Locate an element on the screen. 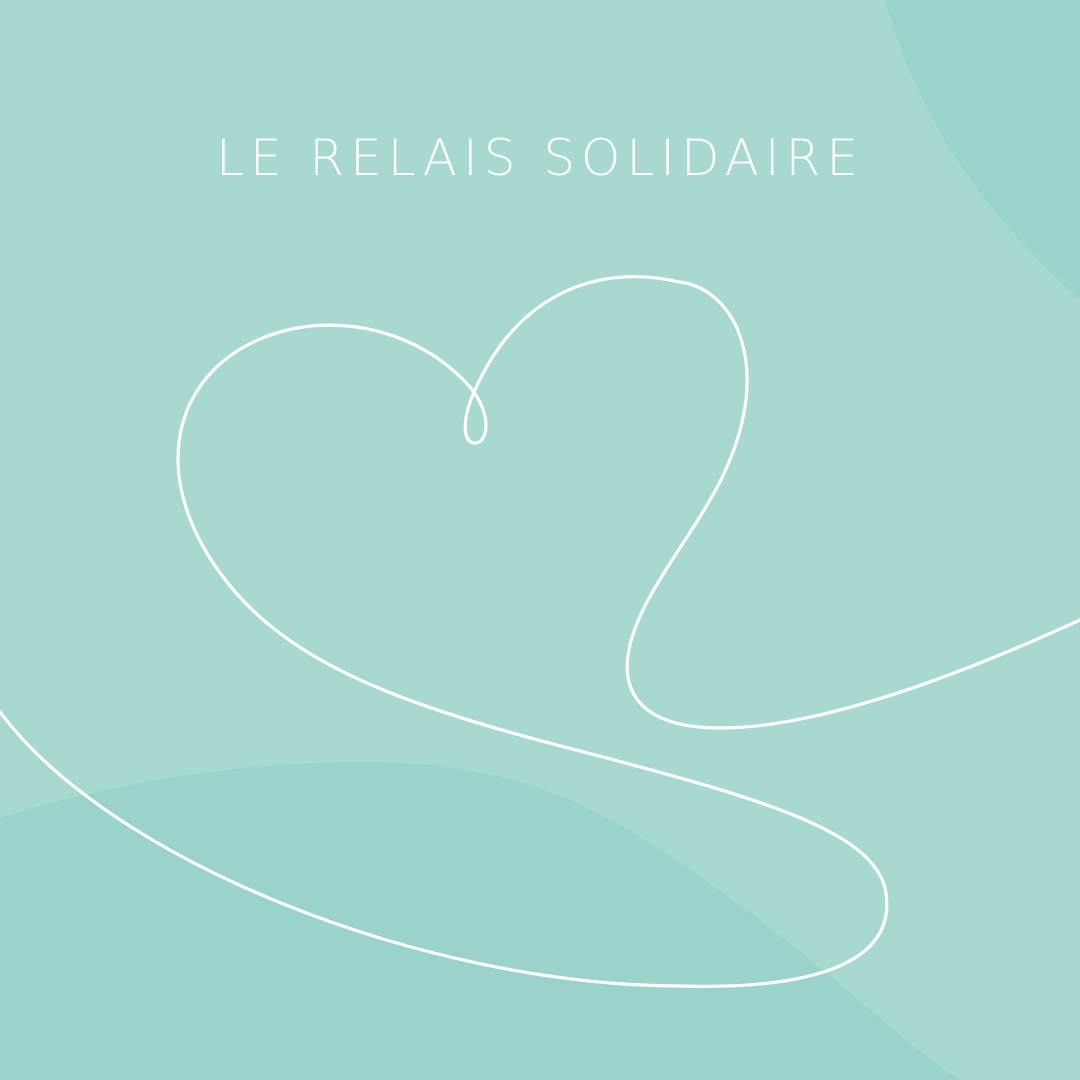 The height and width of the screenshot is (1080, 1080). page-title: LE RELAIS SOLIDAIRE is located at coordinates (540, 158).